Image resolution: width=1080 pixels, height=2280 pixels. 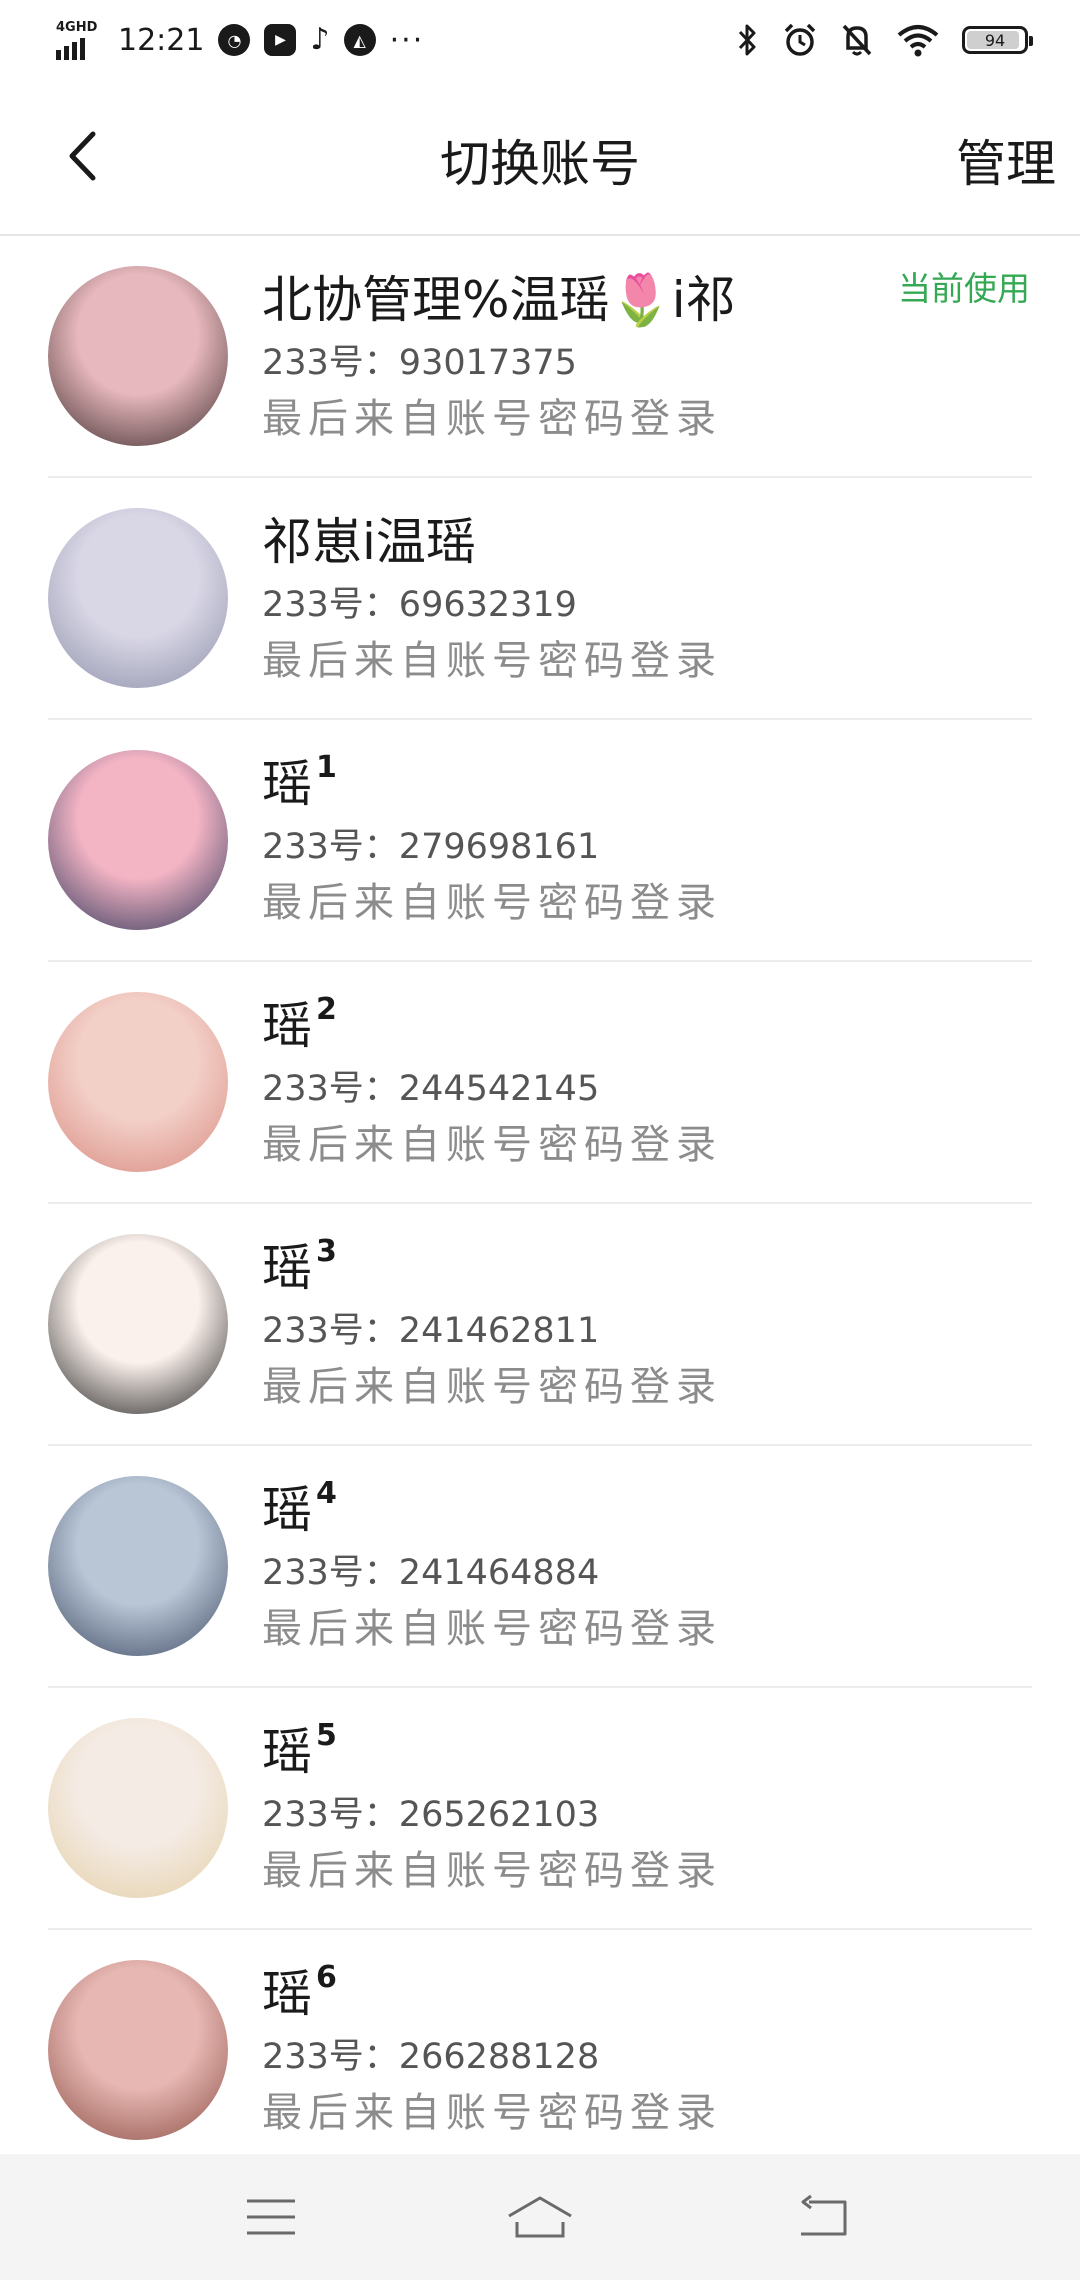 What do you see at coordinates (431, 1573) in the screenshot?
I see `account-id: 233号：241464884` at bounding box center [431, 1573].